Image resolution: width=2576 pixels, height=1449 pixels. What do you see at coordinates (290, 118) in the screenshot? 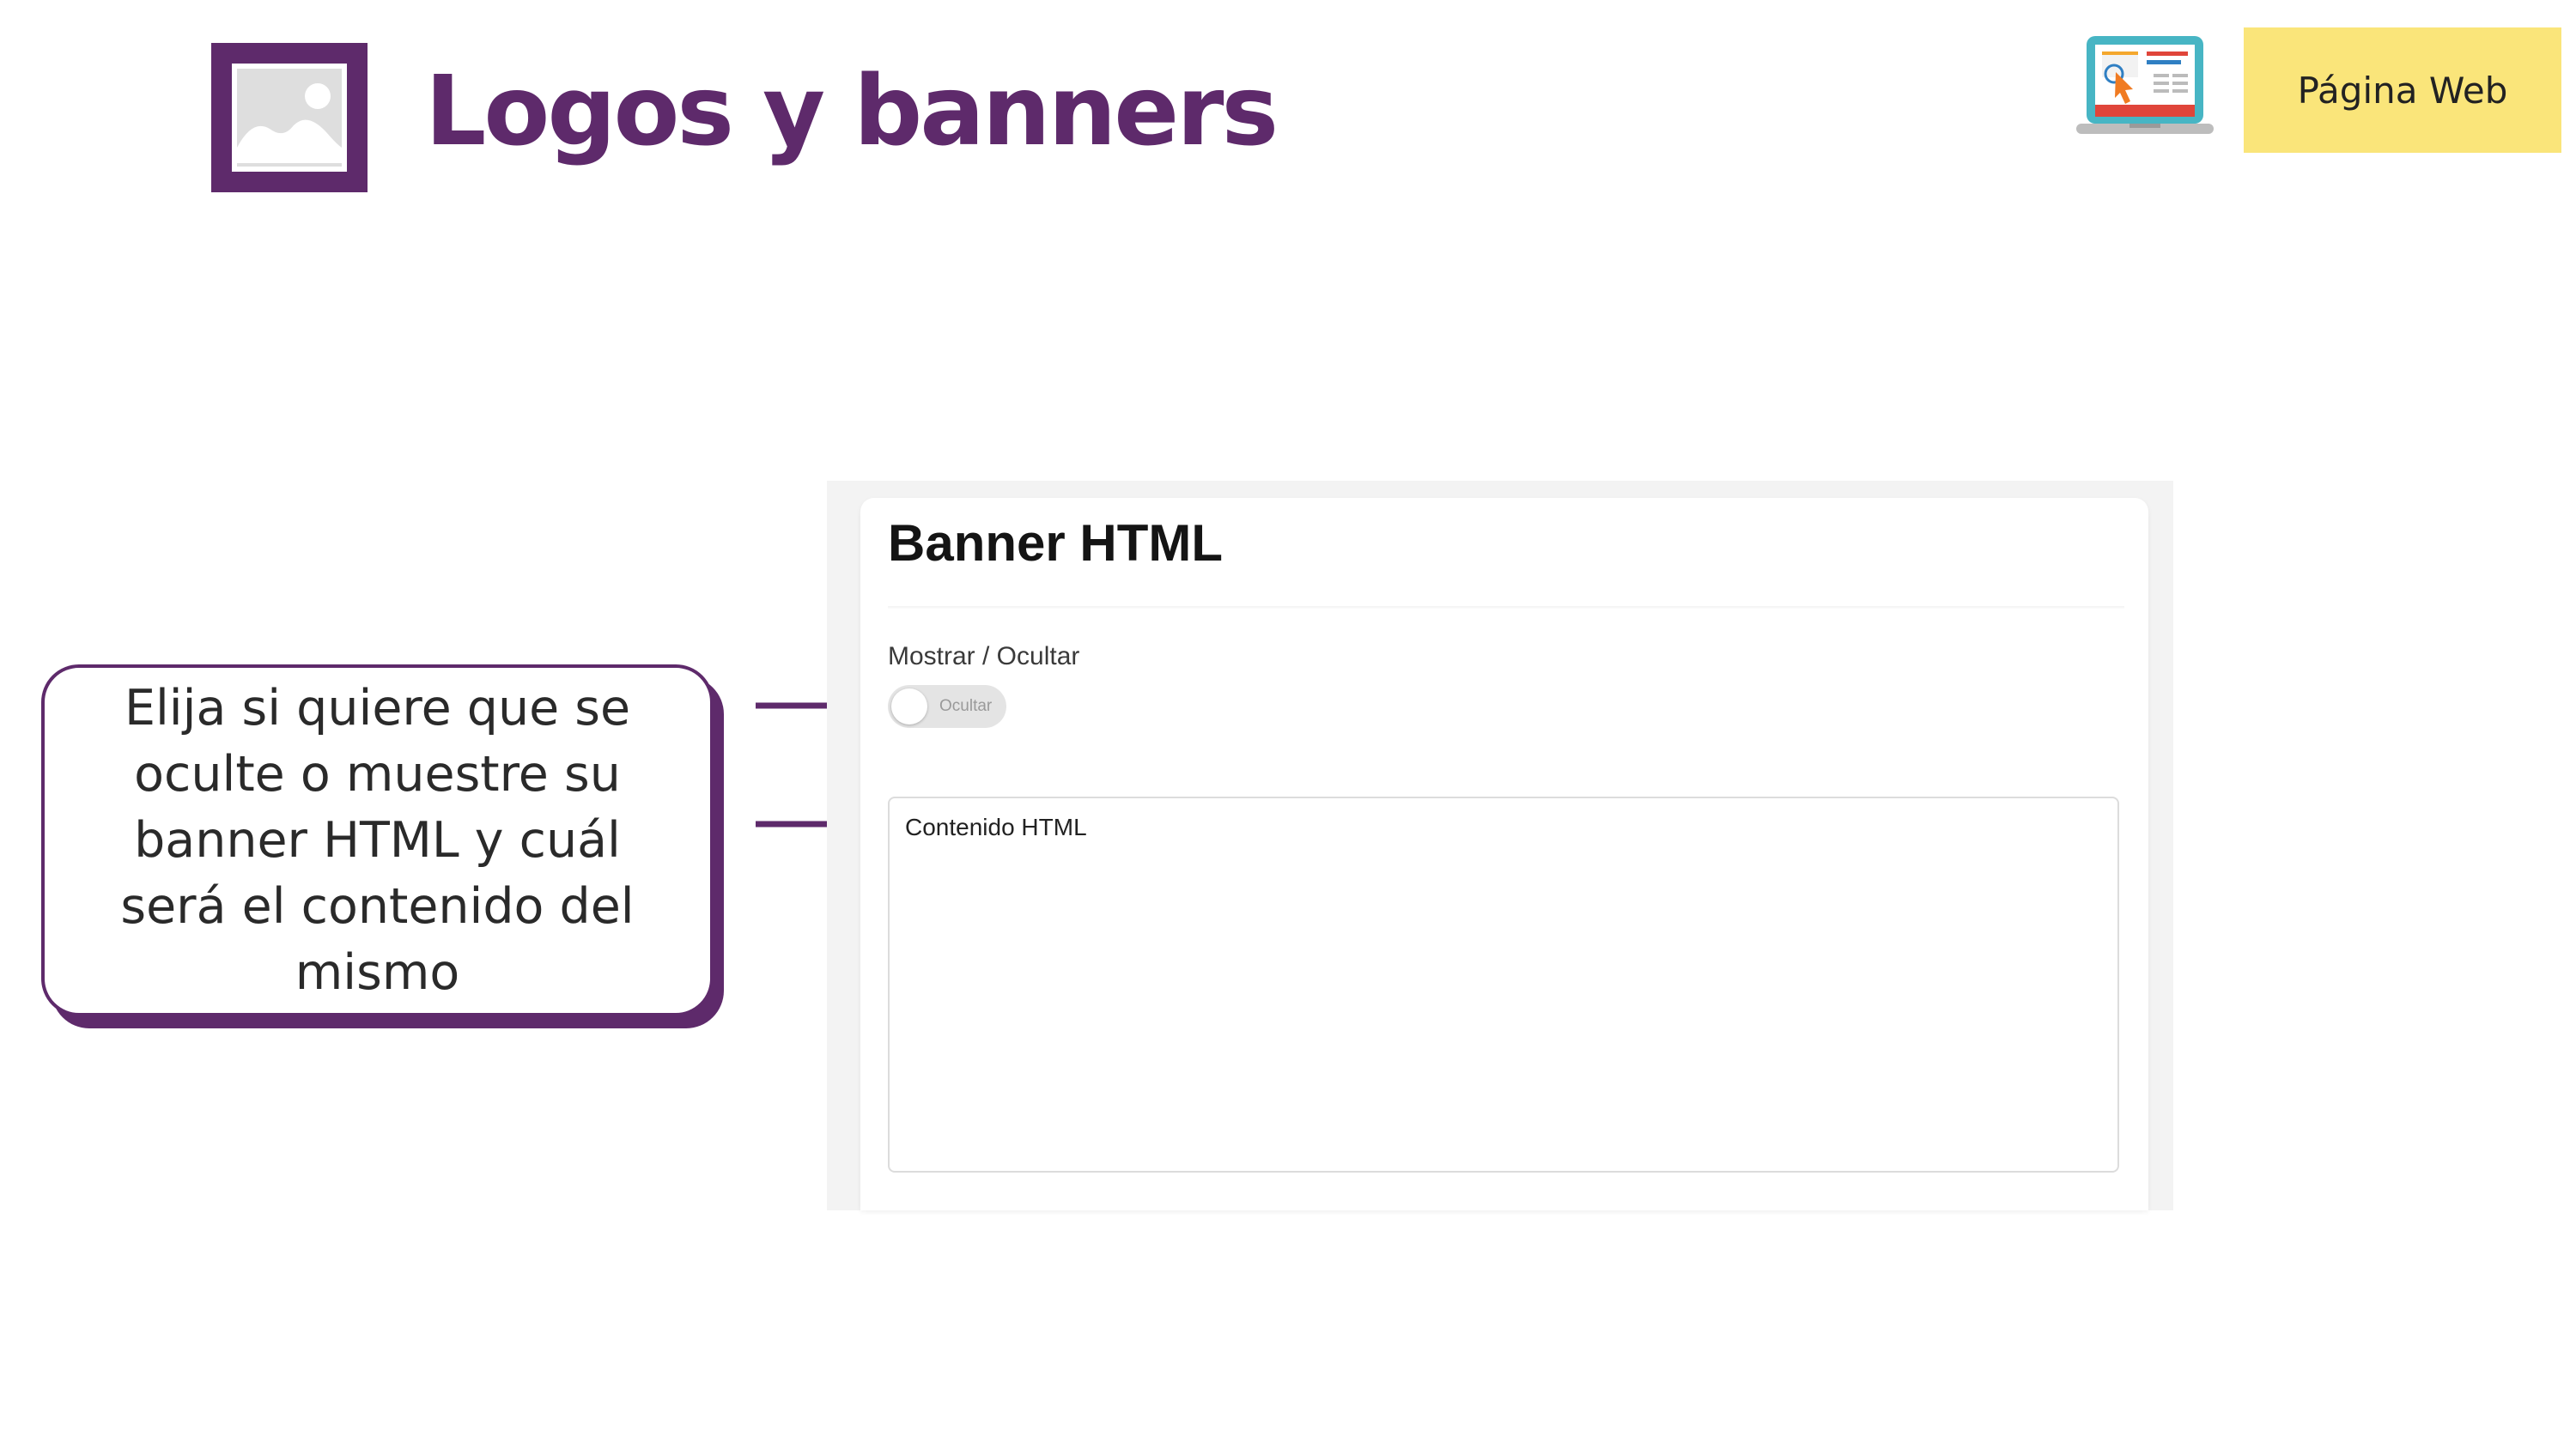
I see `image-icon` at bounding box center [290, 118].